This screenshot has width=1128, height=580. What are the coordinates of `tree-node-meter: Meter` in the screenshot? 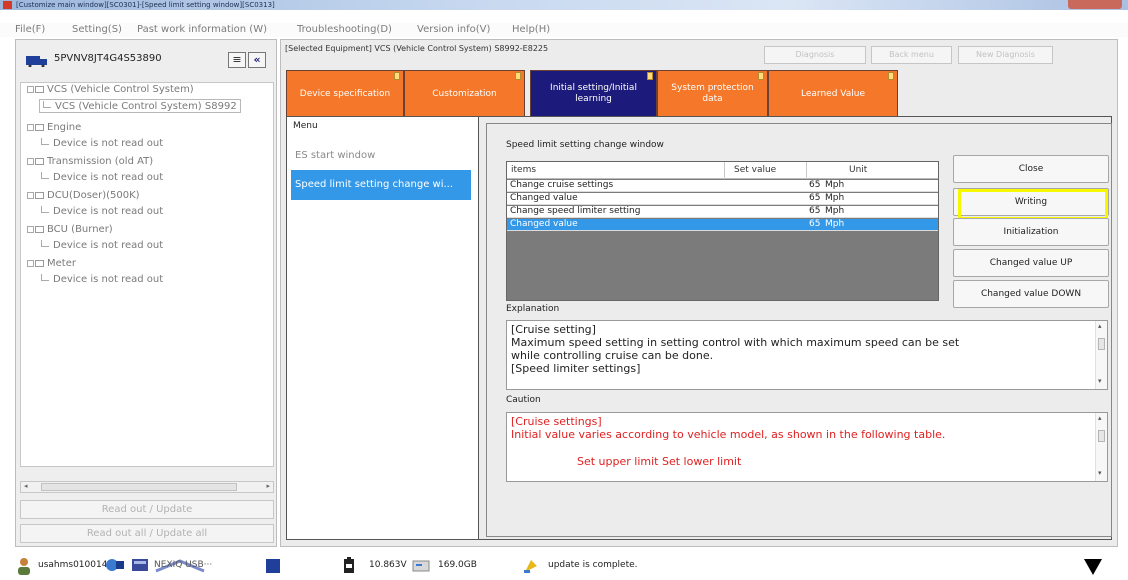 It's located at (51, 264).